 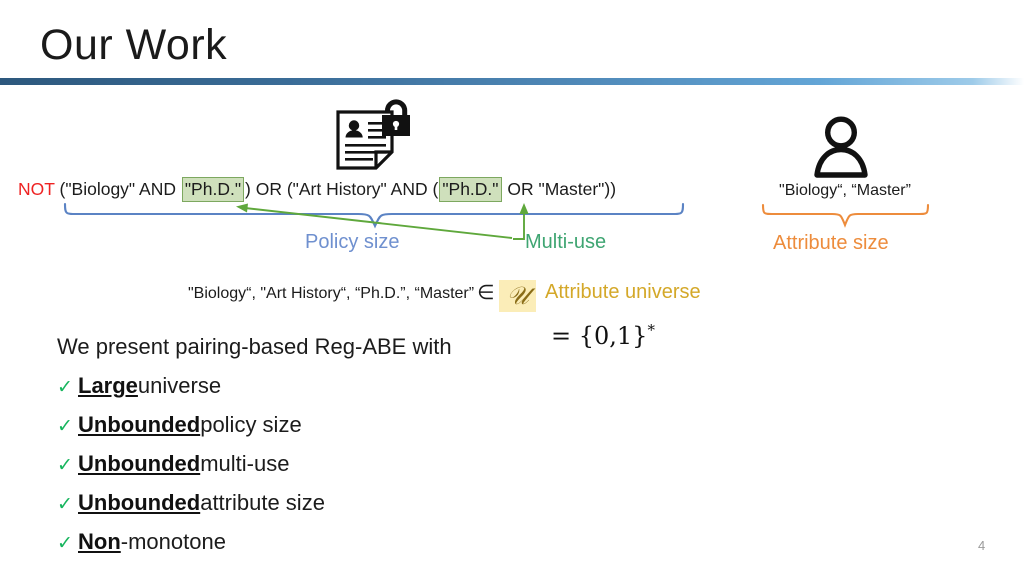 I want to click on bullet-keyword: Non, so click(x=99, y=541).